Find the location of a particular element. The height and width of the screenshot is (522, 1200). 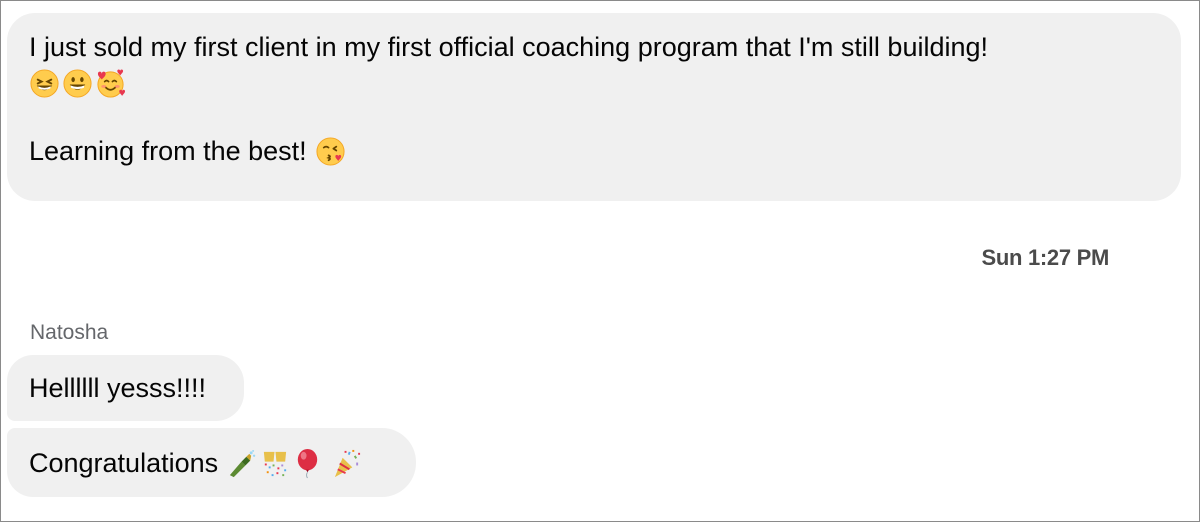

grinning-emoji-icon is located at coordinates (77, 83).